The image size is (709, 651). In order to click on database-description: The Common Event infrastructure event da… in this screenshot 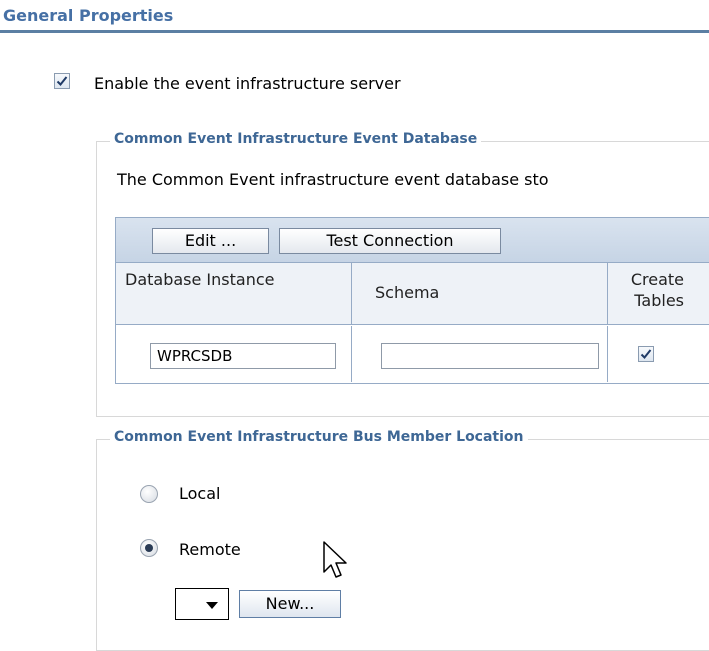, I will do `click(333, 179)`.